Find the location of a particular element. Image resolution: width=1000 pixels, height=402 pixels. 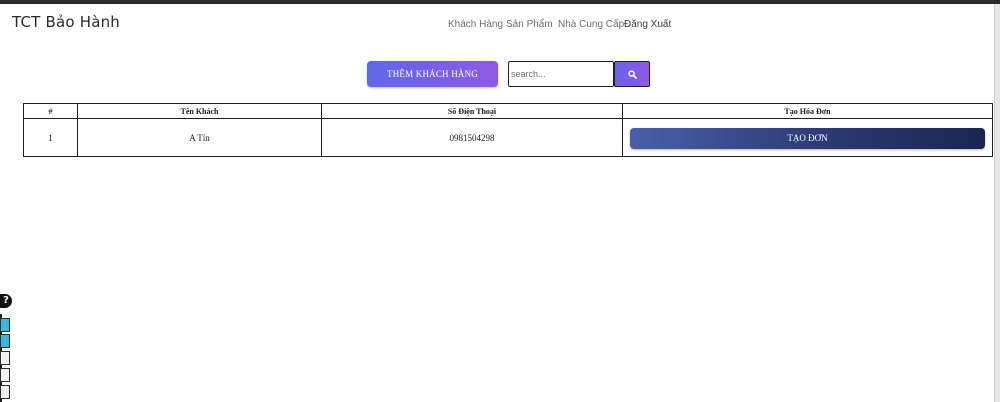

cell-phone: 0981504298 is located at coordinates (472, 137).